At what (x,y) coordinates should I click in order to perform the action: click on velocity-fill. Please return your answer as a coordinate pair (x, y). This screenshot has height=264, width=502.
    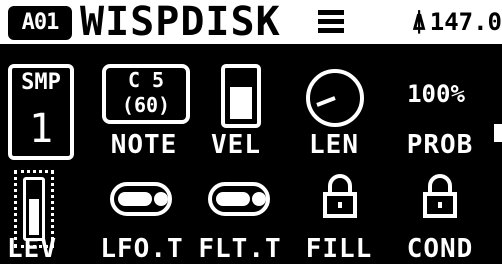
    Looking at the image, I should click on (241, 102).